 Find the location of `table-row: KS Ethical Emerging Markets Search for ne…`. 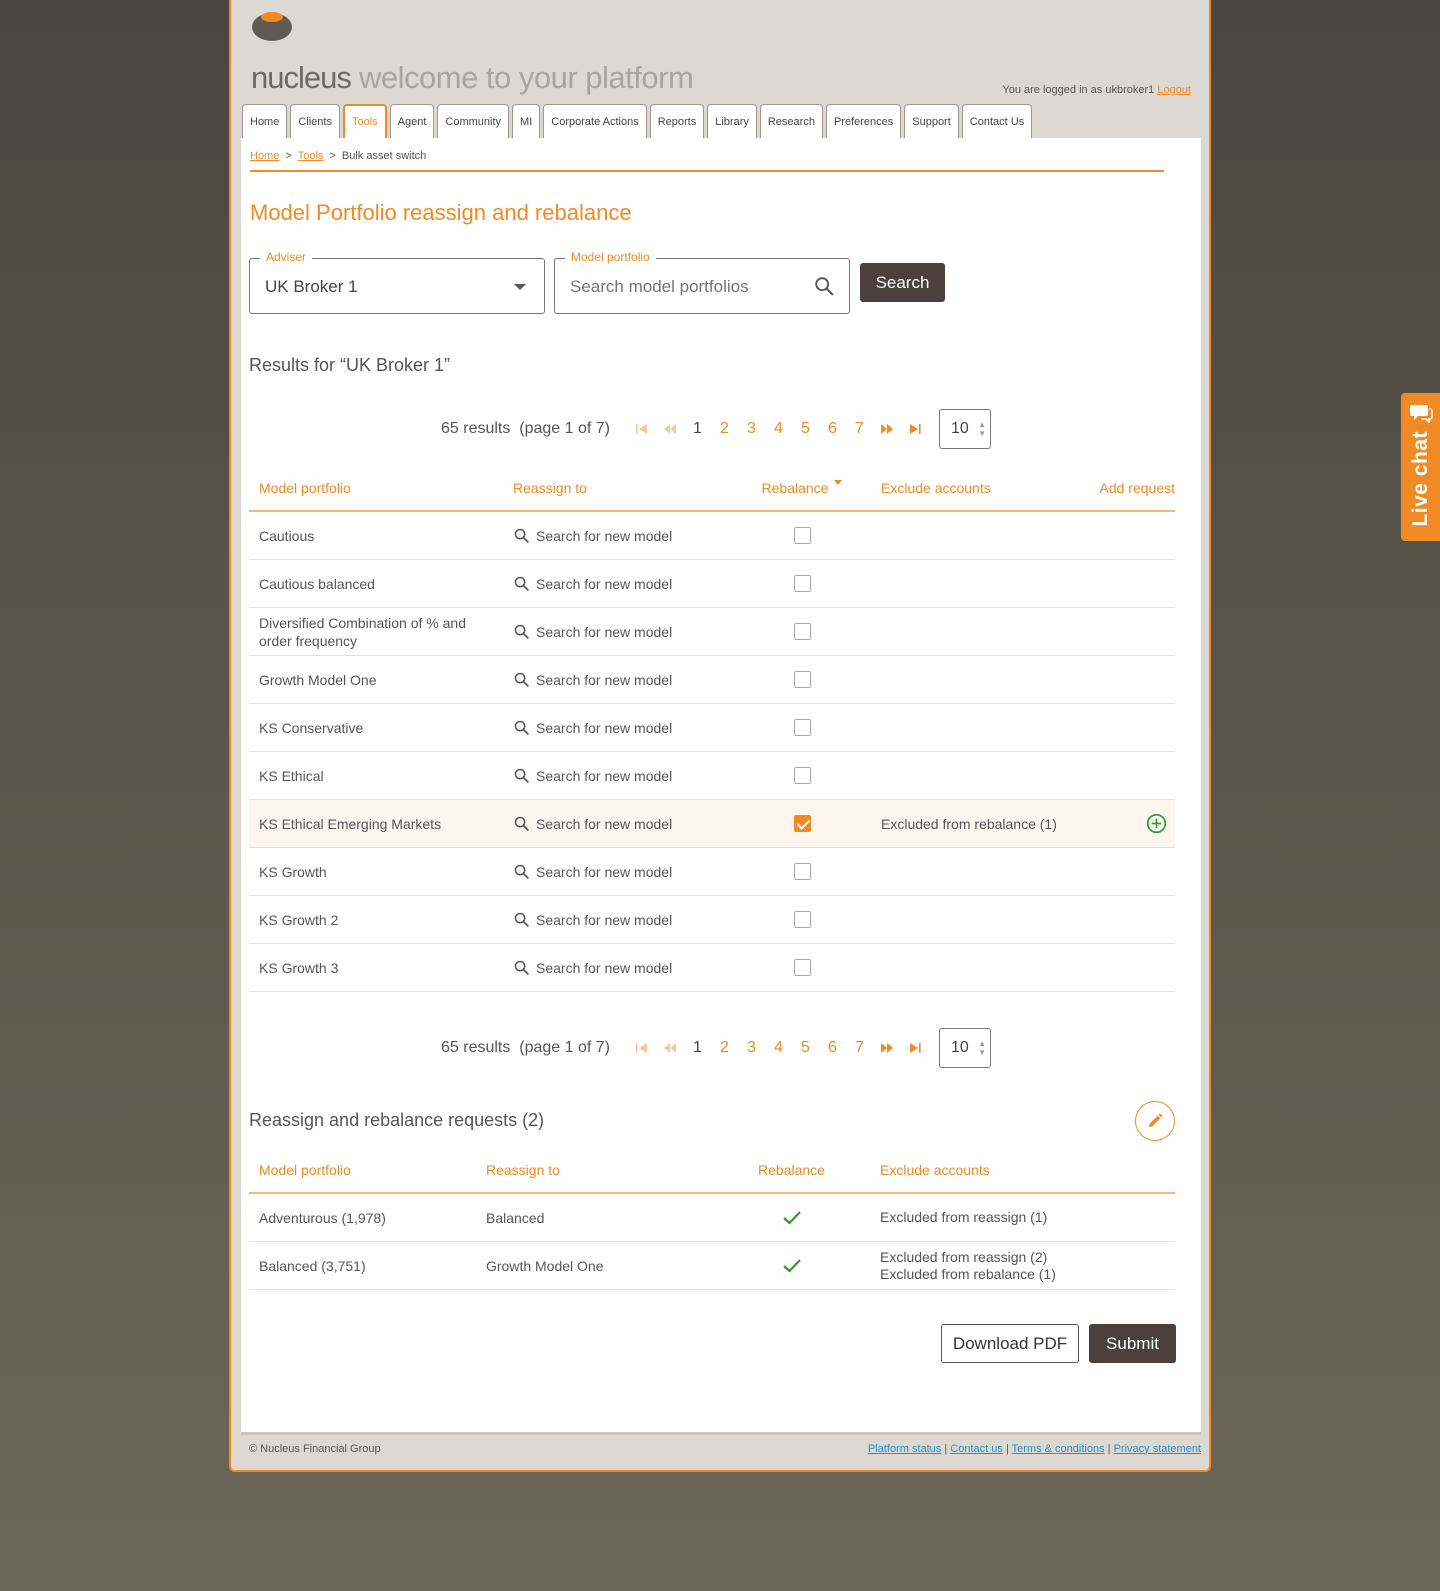

table-row: KS Ethical Emerging Markets Search for ne… is located at coordinates (712, 824).